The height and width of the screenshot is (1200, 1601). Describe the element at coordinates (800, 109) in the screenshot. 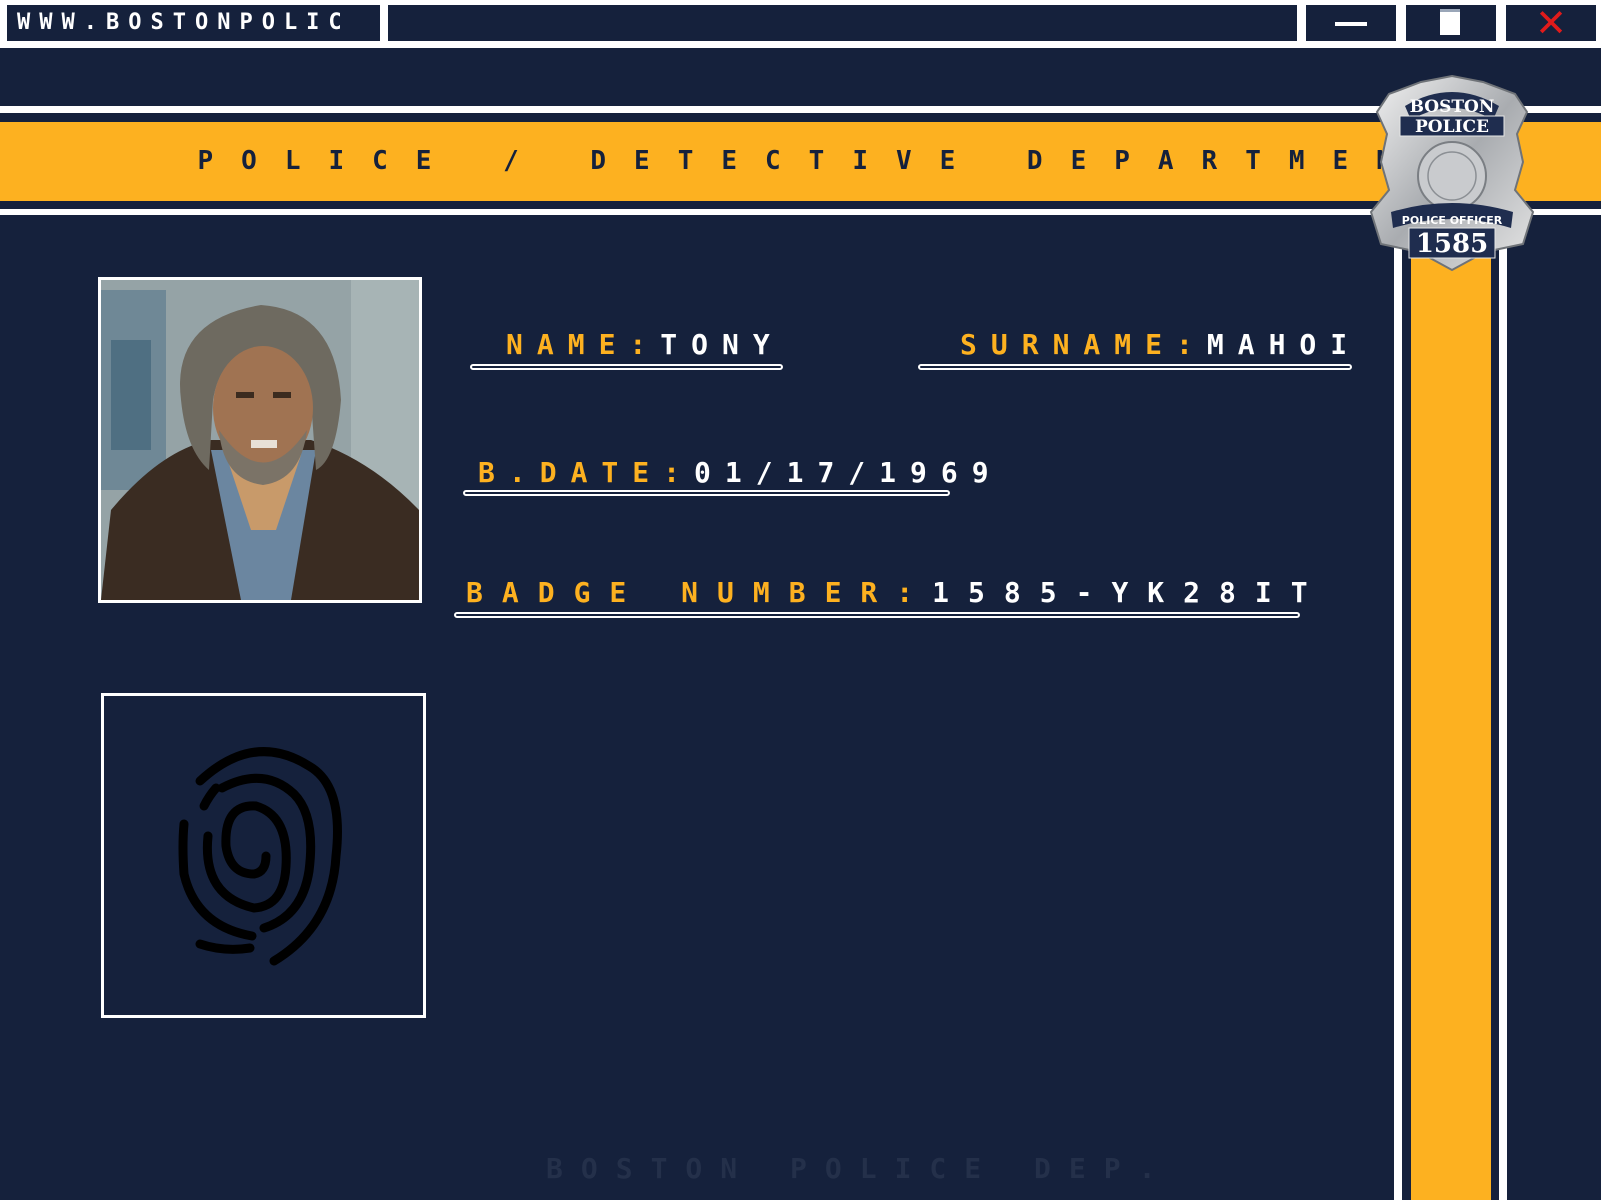

I see `header-stripe-top` at that location.